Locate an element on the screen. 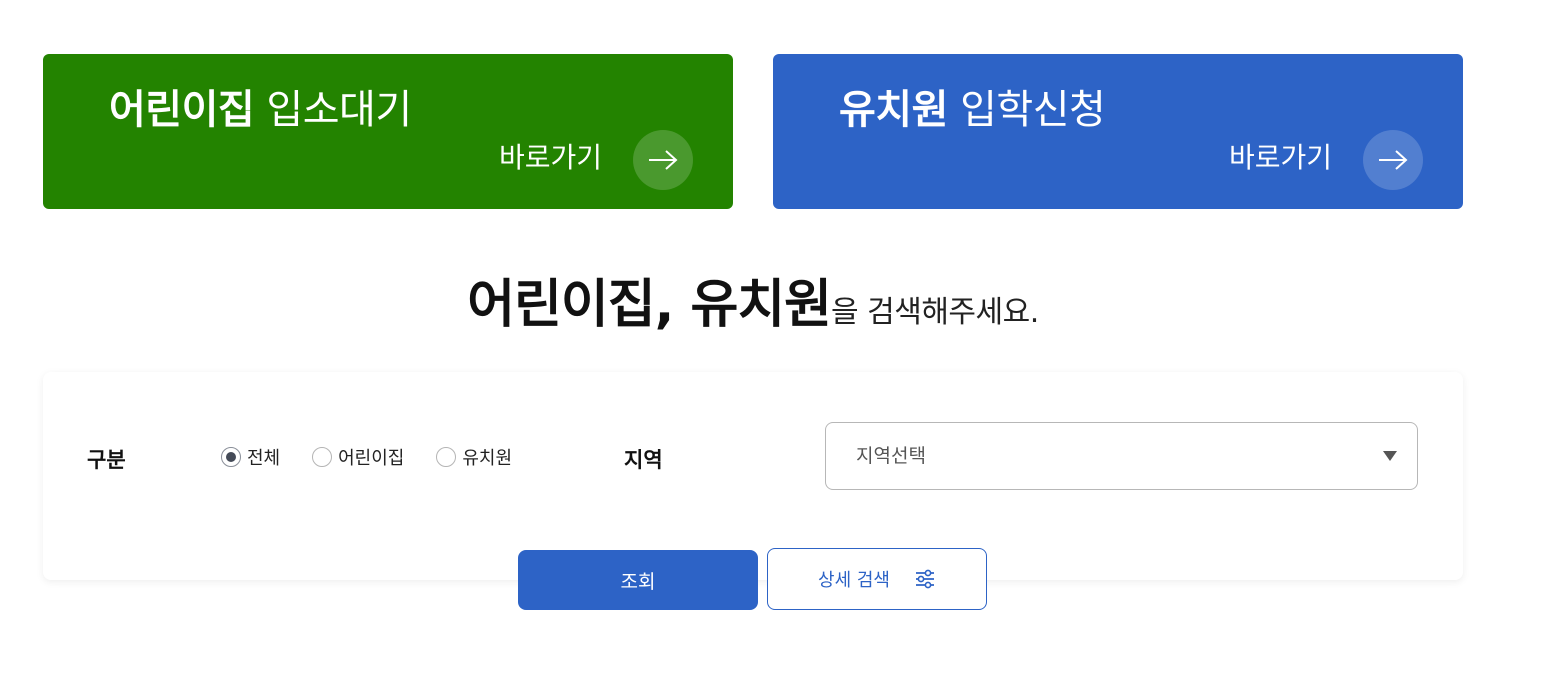 The height and width of the screenshot is (691, 1552). radio-checked-icon is located at coordinates (231, 457).